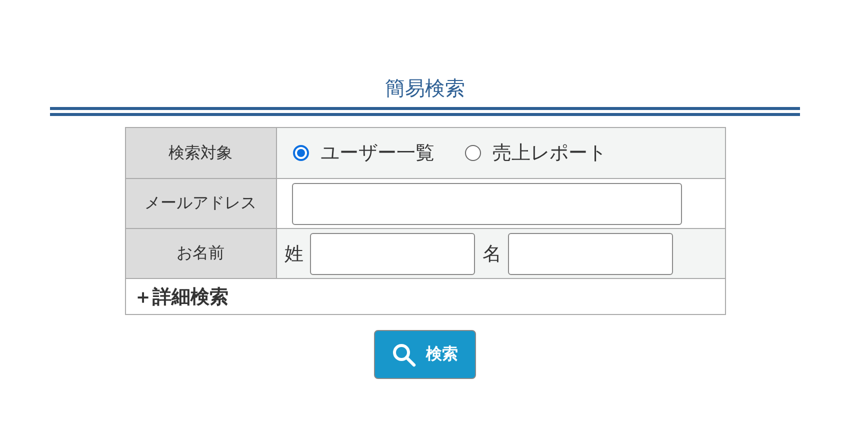 Image resolution: width=850 pixels, height=429 pixels. Describe the element at coordinates (492, 254) in the screenshot. I see `field-label: 名` at that location.